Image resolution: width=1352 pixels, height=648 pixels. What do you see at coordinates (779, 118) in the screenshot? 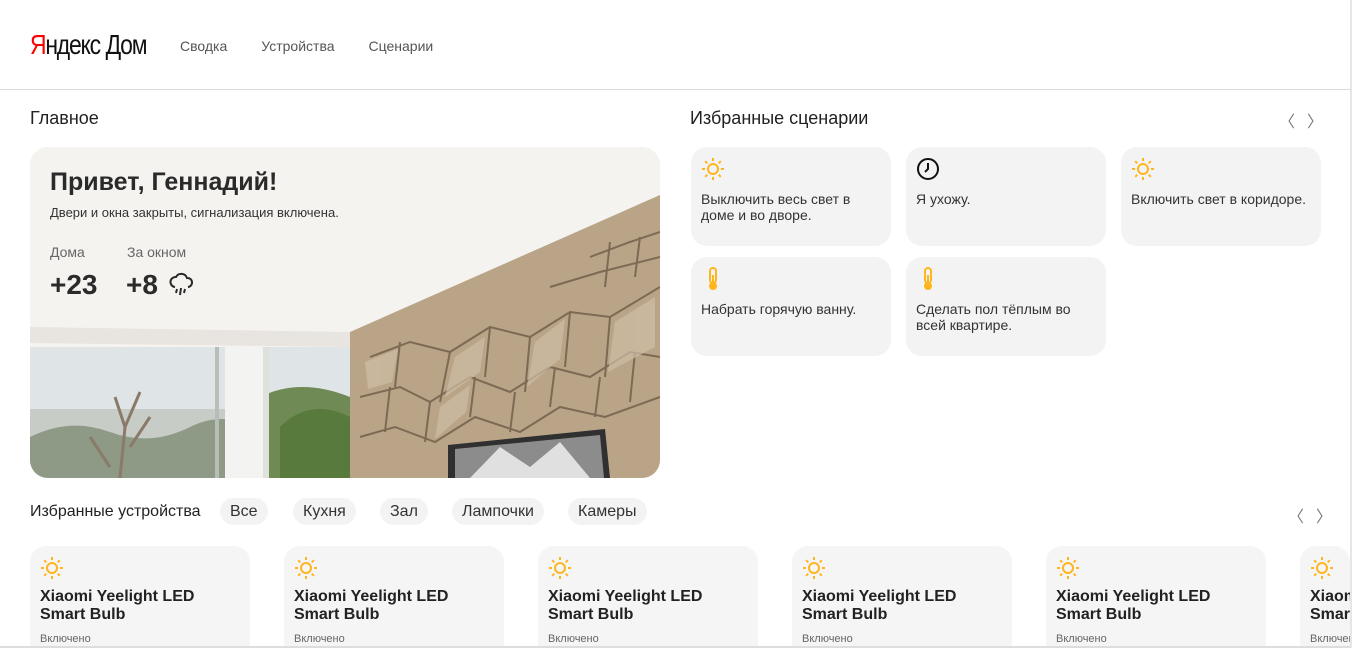
I see `scenarios-title: Избранные сценарии` at bounding box center [779, 118].